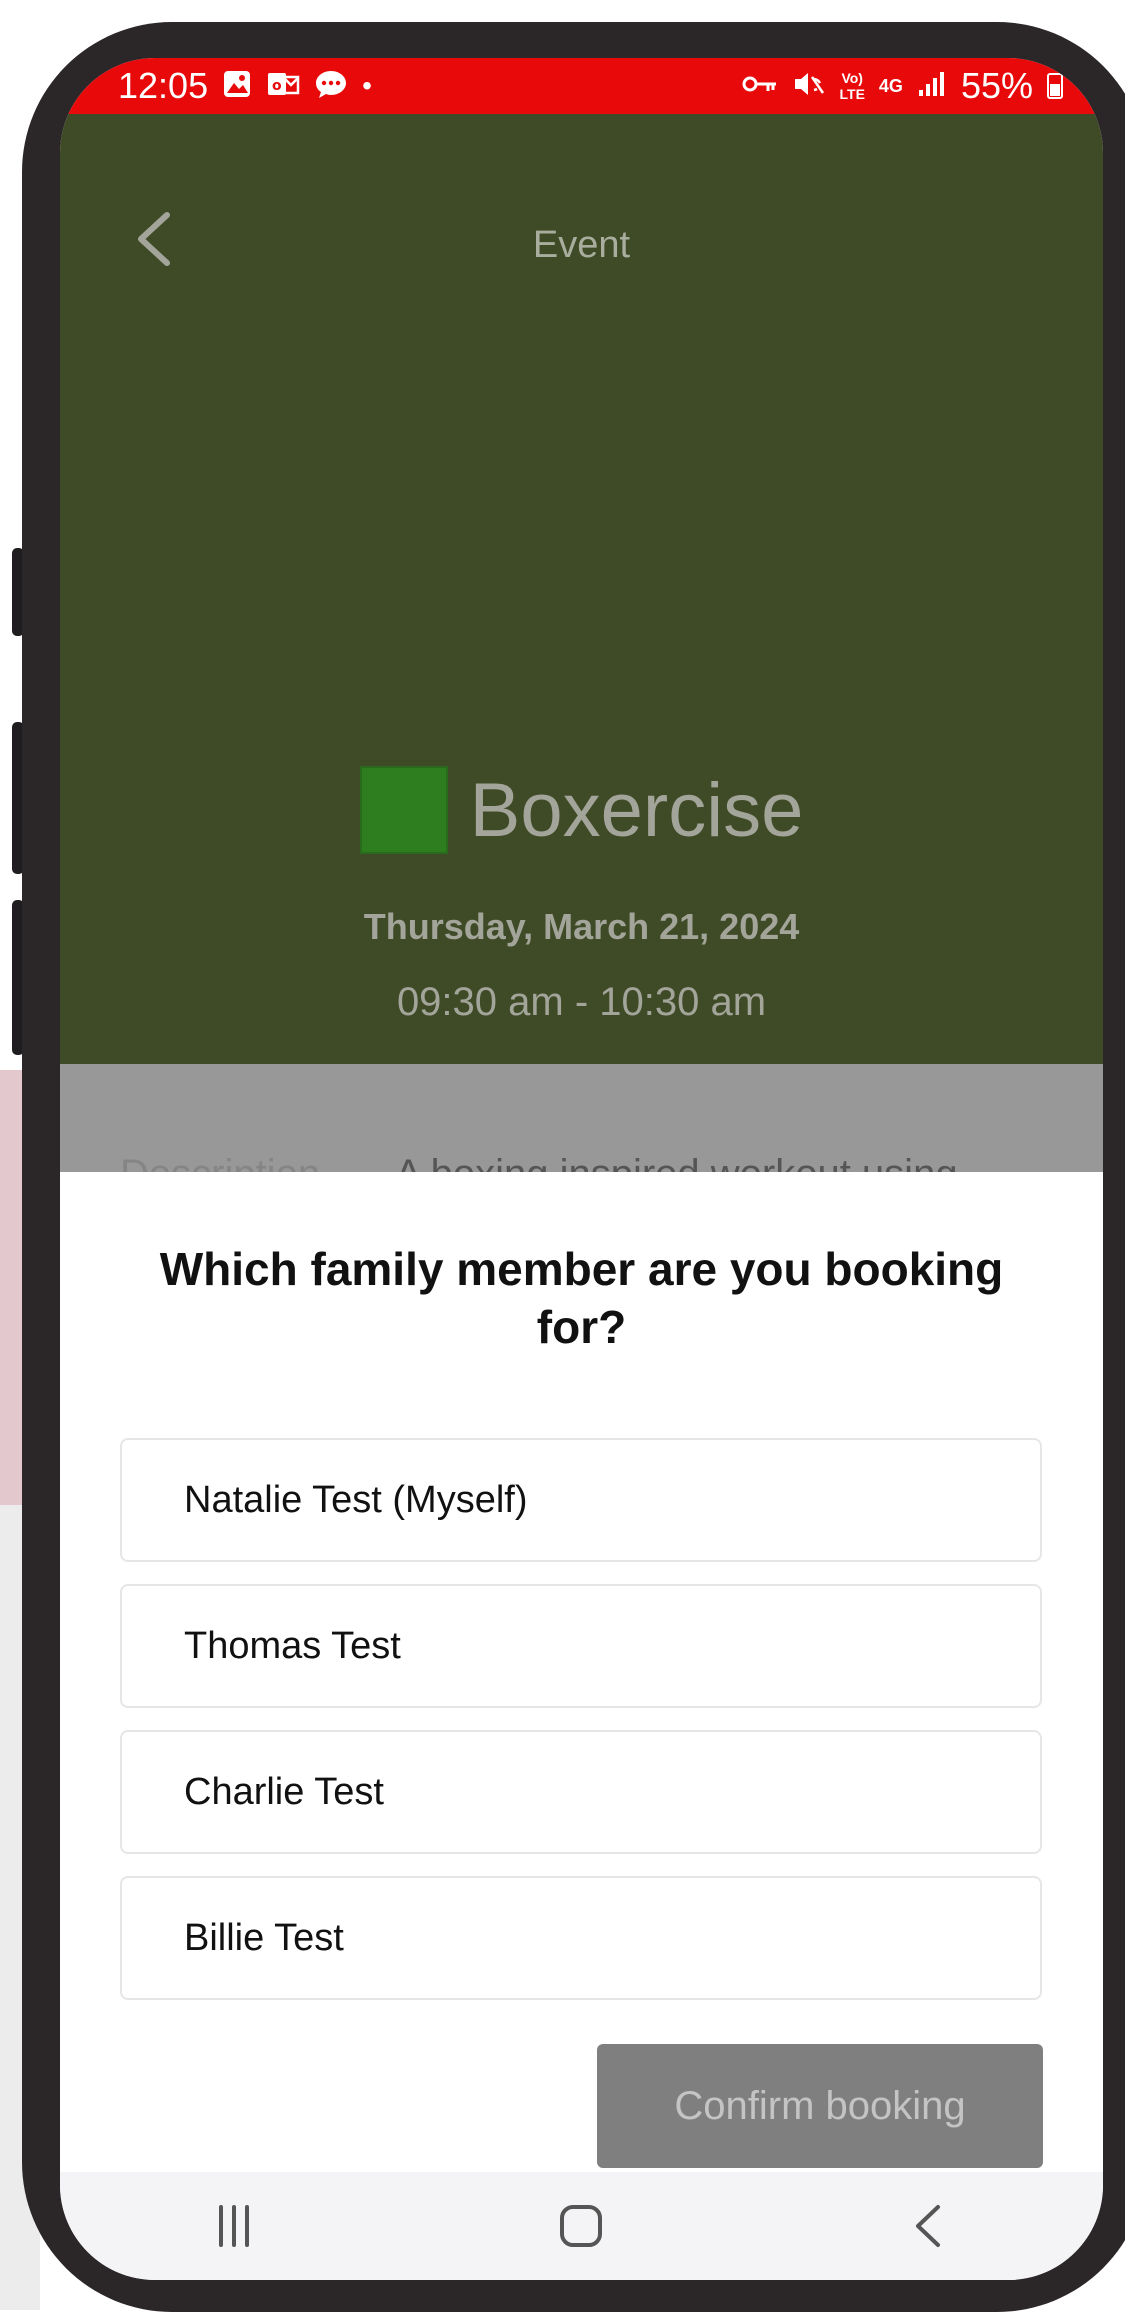  Describe the element at coordinates (996, 85) in the screenshot. I see `battery-percent: 55%` at that location.